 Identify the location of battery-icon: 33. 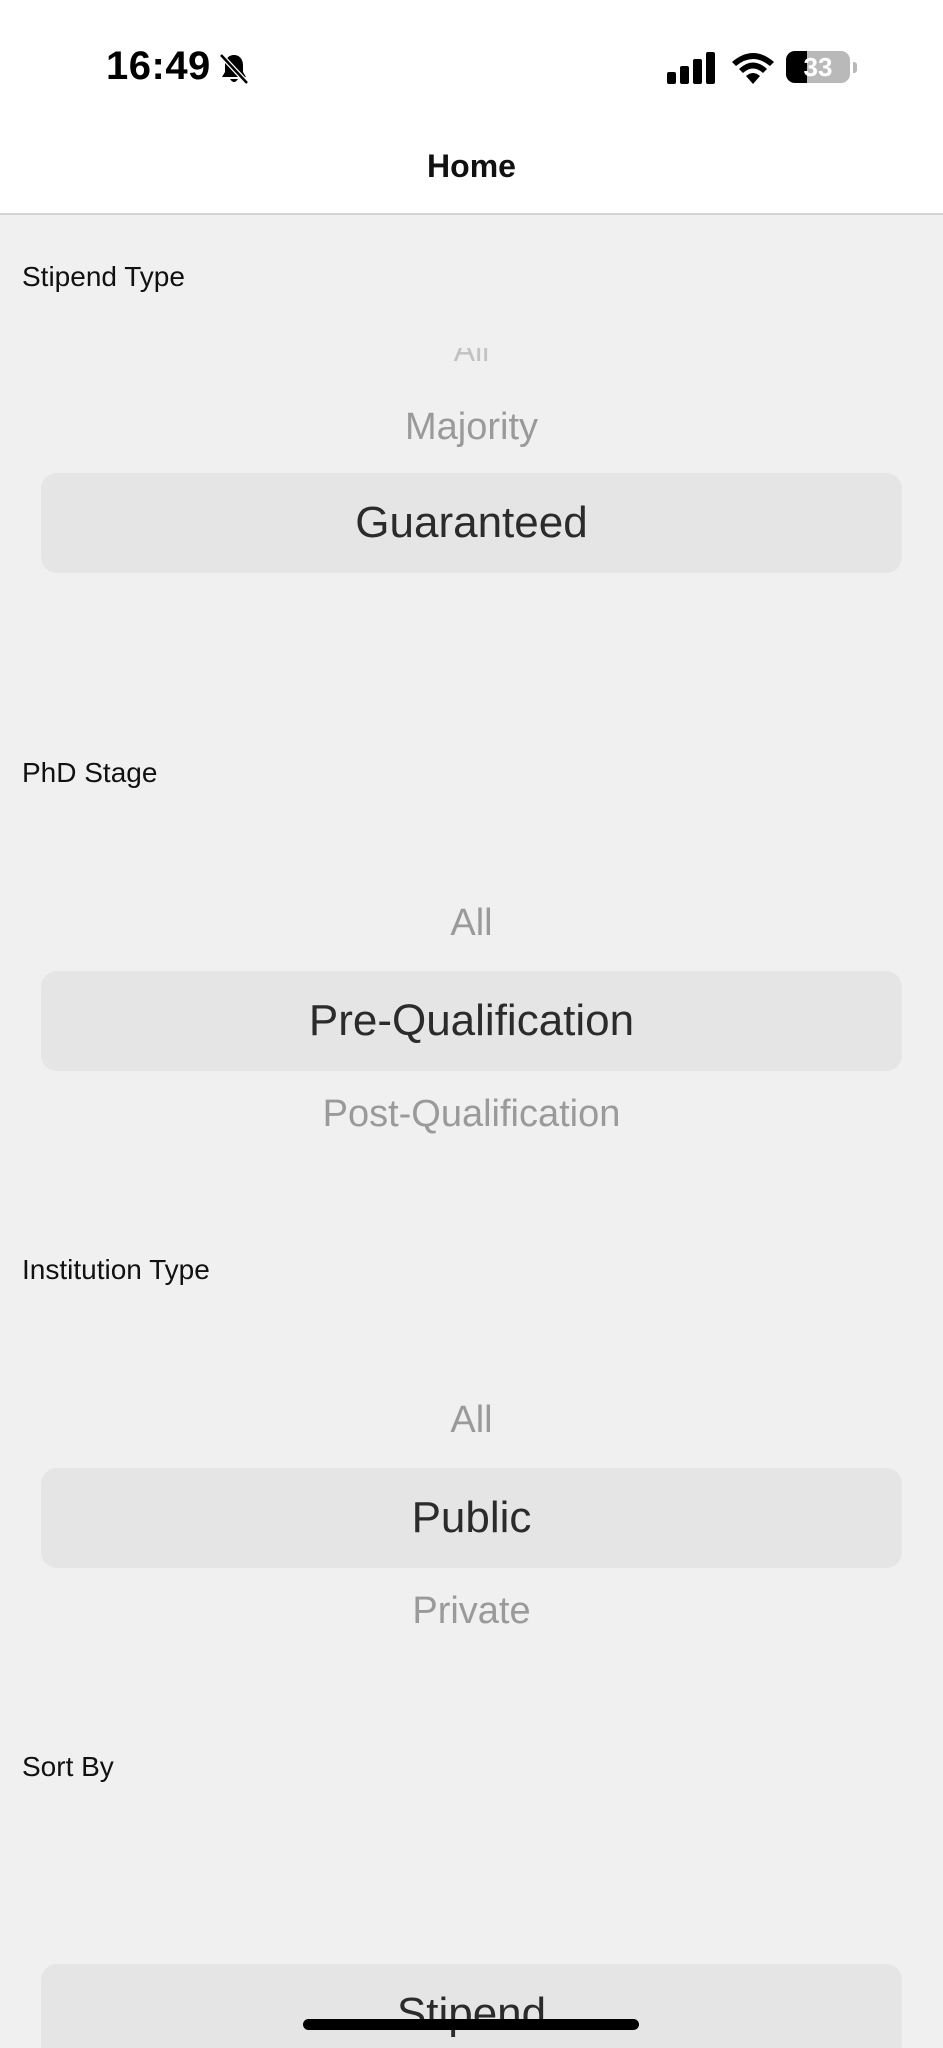
(821, 67).